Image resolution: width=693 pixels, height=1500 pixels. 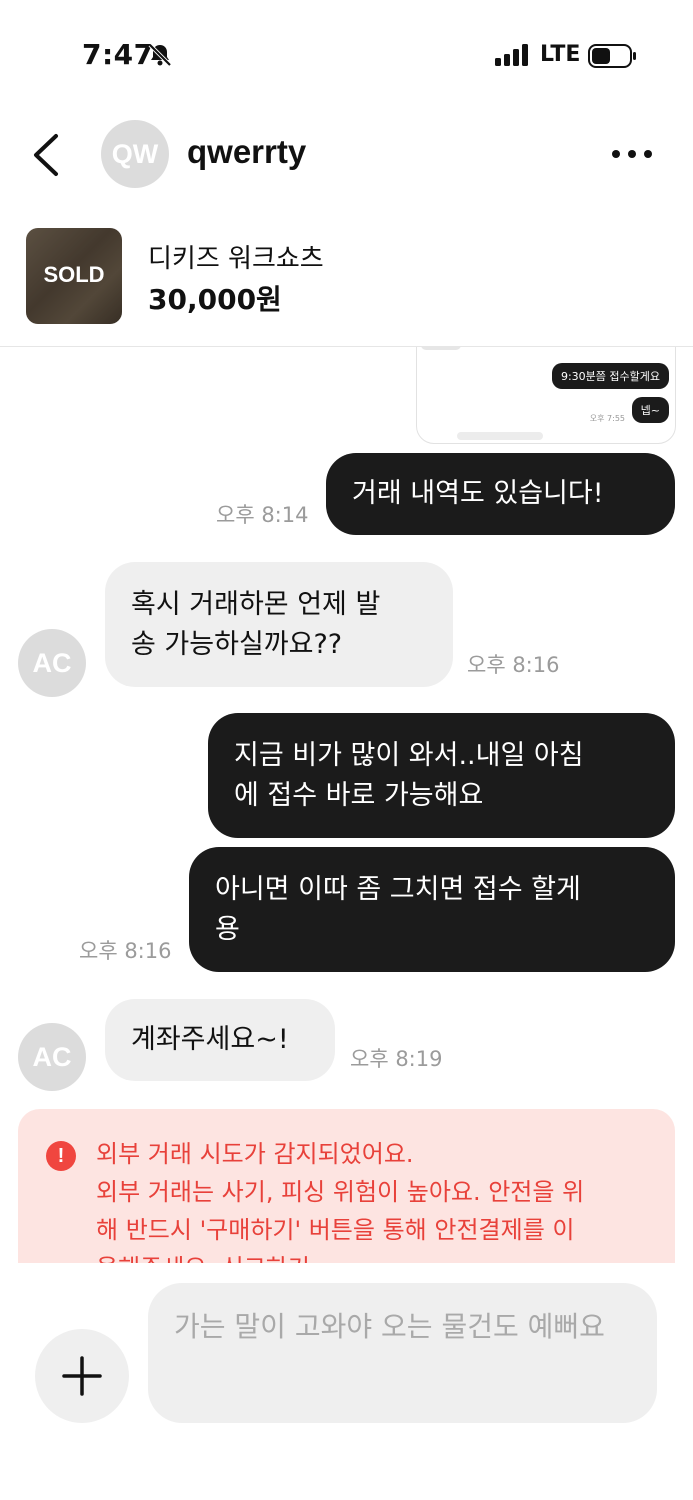 What do you see at coordinates (346, 55) in the screenshot?
I see `status-bar: 7:47 LTE` at bounding box center [346, 55].